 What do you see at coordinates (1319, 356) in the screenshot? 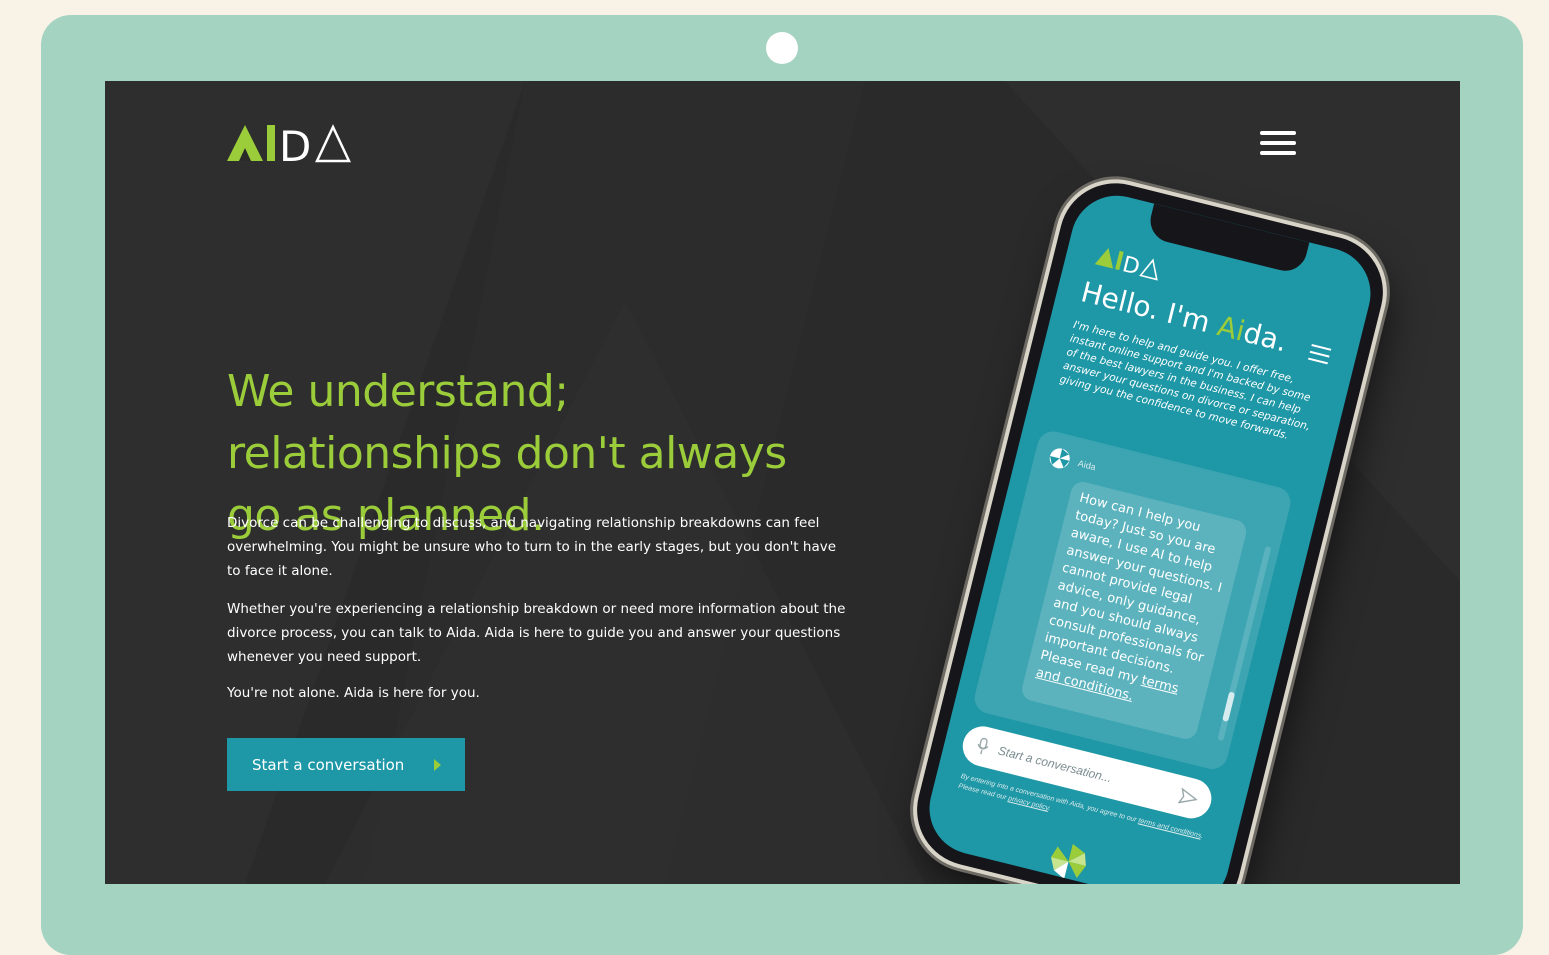
I see `phone-menu-icon` at bounding box center [1319, 356].